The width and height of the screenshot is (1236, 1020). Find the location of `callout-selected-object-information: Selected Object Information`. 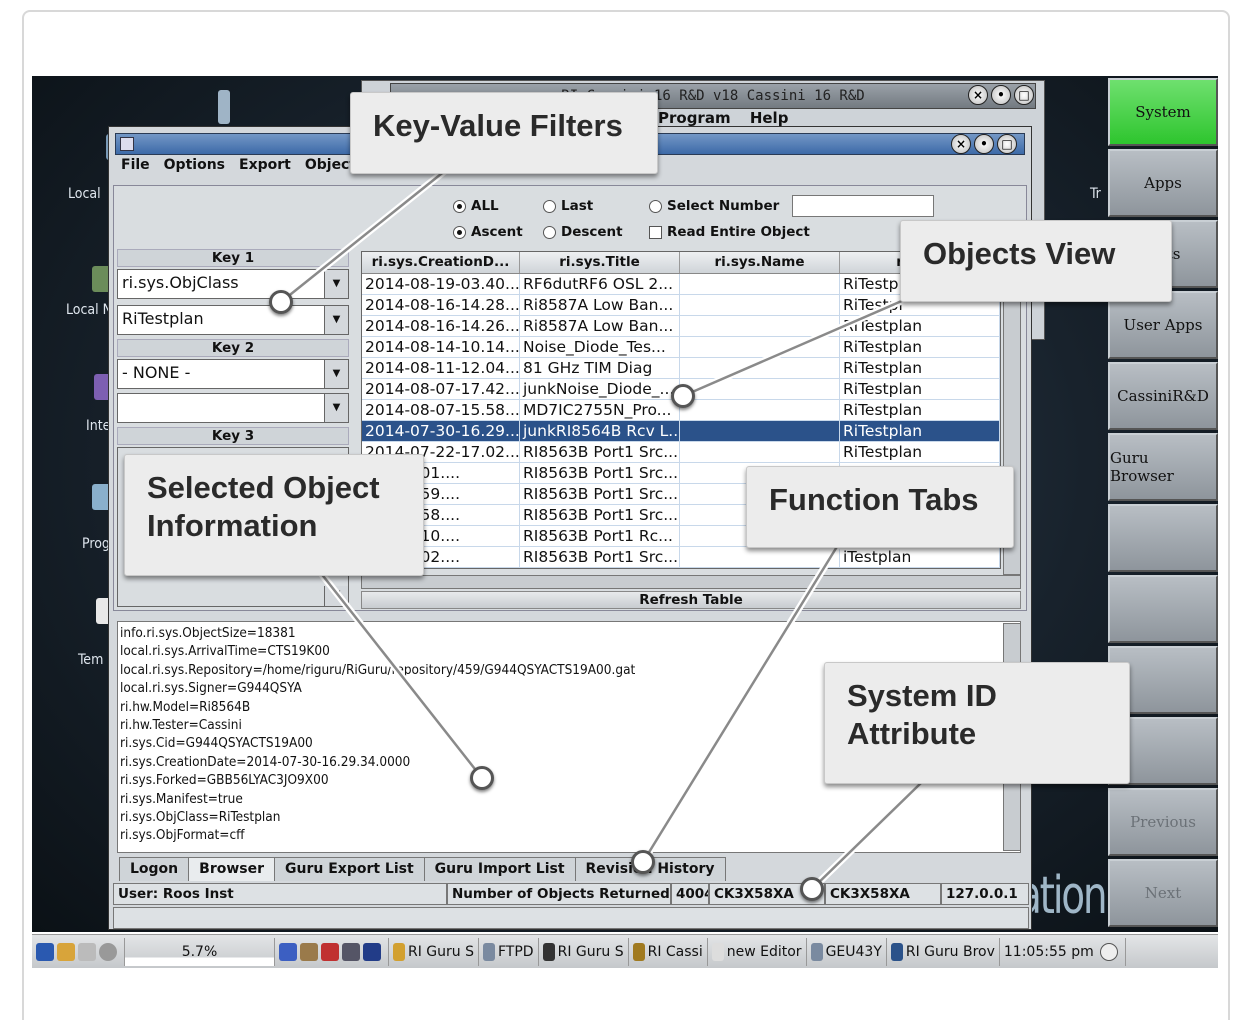

callout-selected-object-information: Selected Object Information is located at coordinates (274, 515).